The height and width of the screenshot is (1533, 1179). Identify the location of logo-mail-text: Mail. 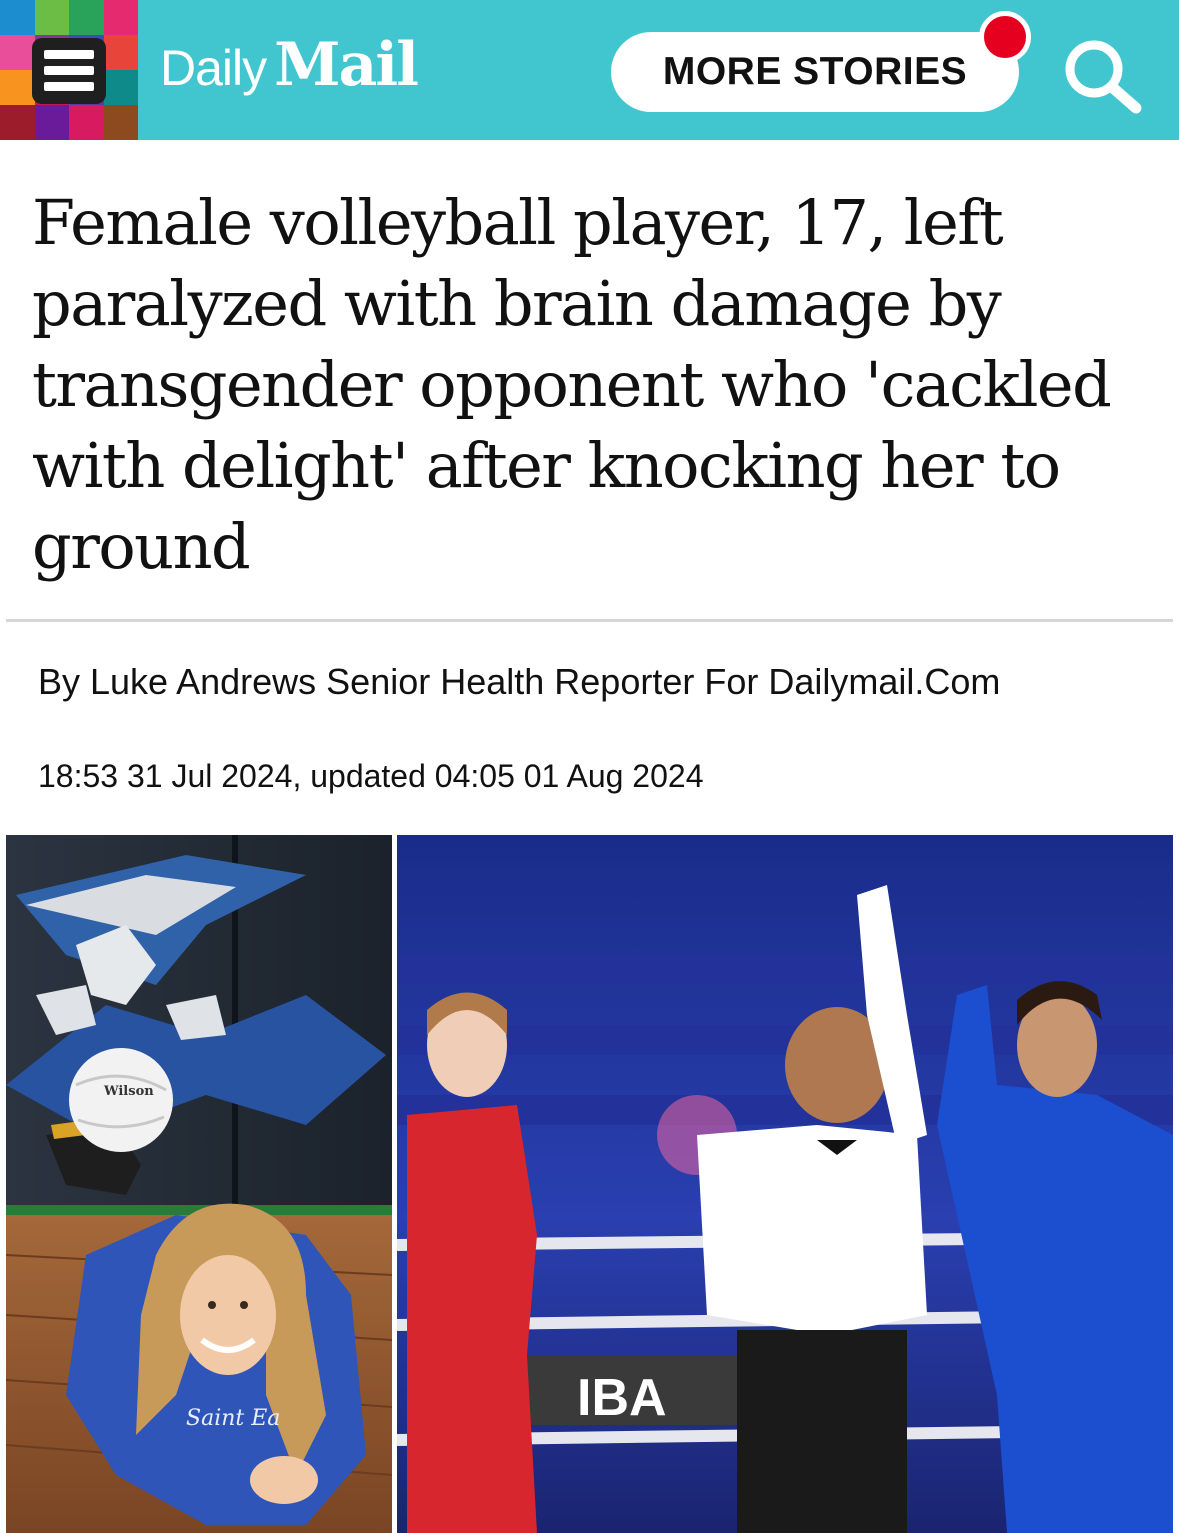
(346, 65).